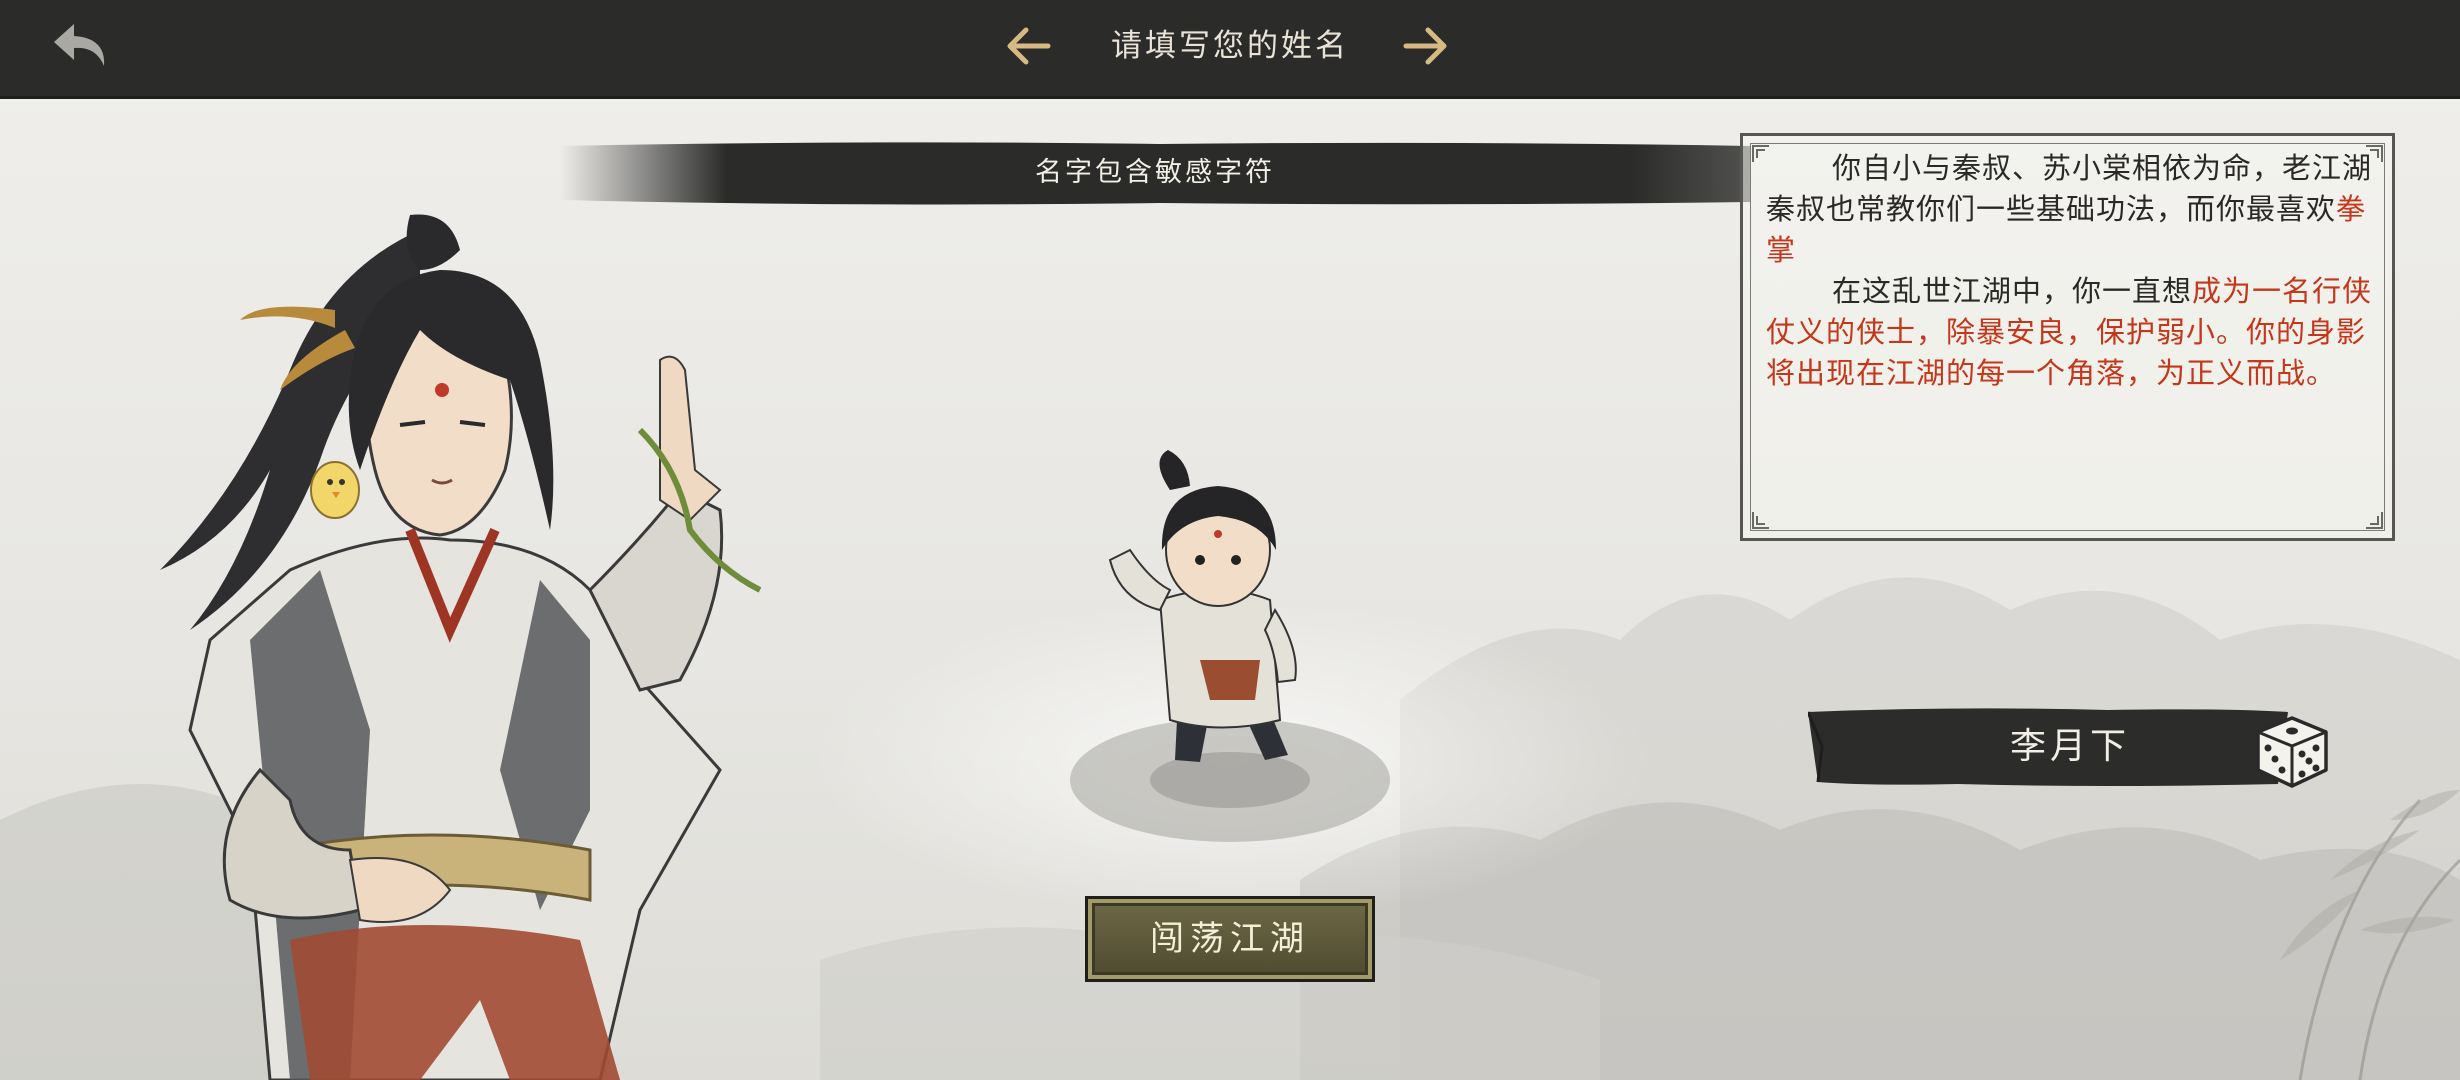 The image size is (2460, 1080). Describe the element at coordinates (2070, 747) in the screenshot. I see `name-value: 李月下` at that location.